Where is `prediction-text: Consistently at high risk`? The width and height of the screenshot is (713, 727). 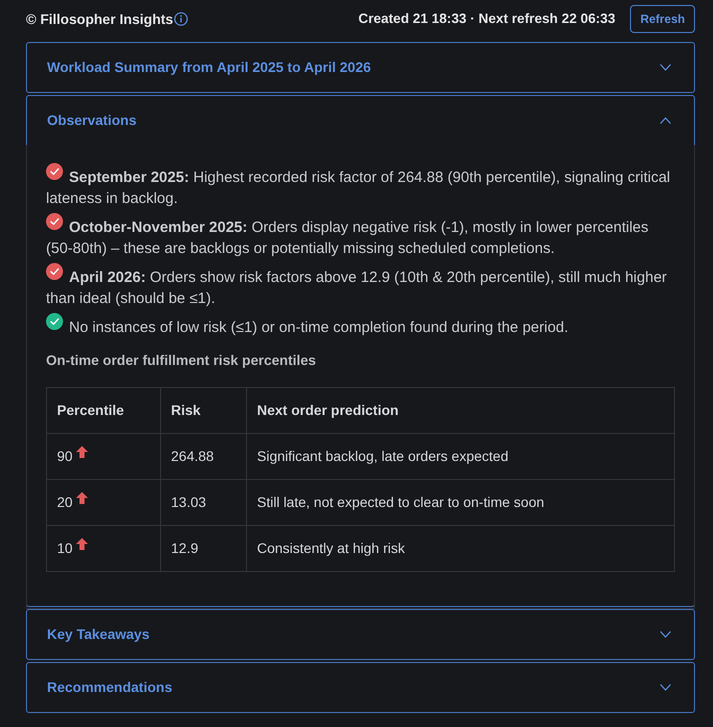
prediction-text: Consistently at high risk is located at coordinates (331, 548).